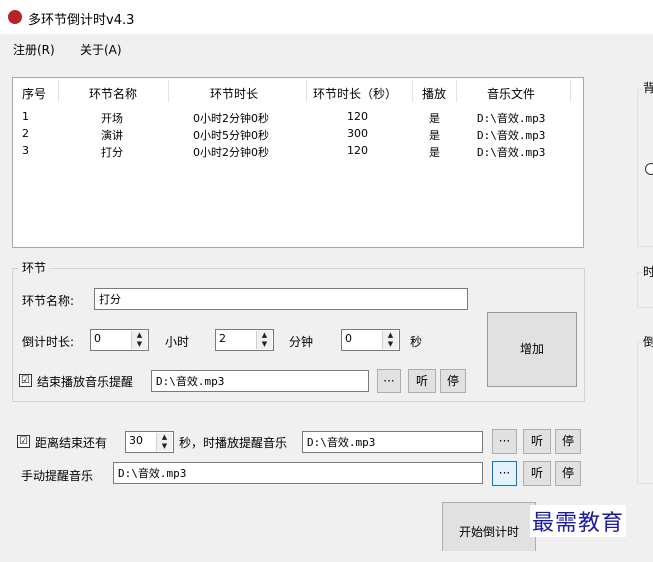 This screenshot has width=653, height=562. I want to click on menu-about: 关于(A), so click(101, 49).